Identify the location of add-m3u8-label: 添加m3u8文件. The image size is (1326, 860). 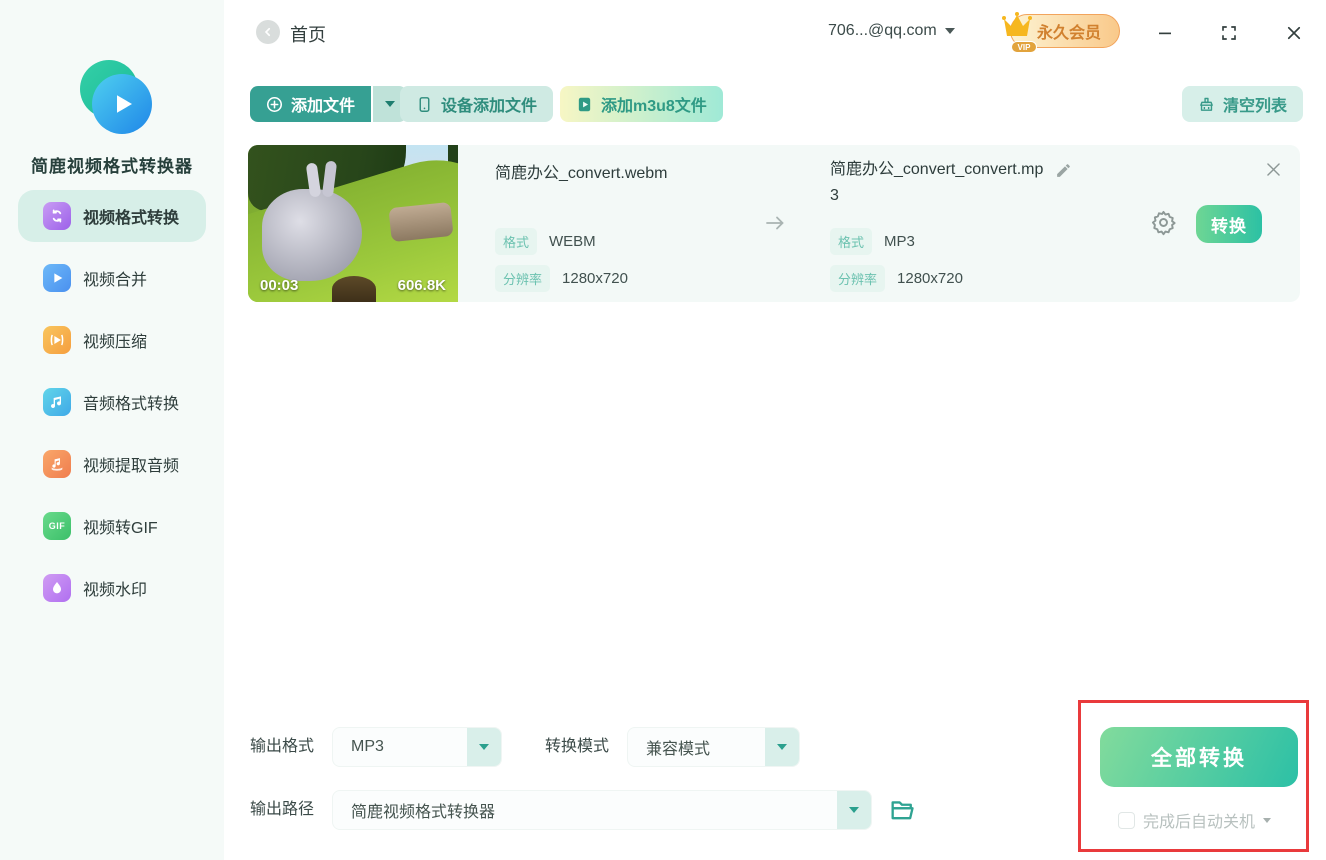
(654, 106).